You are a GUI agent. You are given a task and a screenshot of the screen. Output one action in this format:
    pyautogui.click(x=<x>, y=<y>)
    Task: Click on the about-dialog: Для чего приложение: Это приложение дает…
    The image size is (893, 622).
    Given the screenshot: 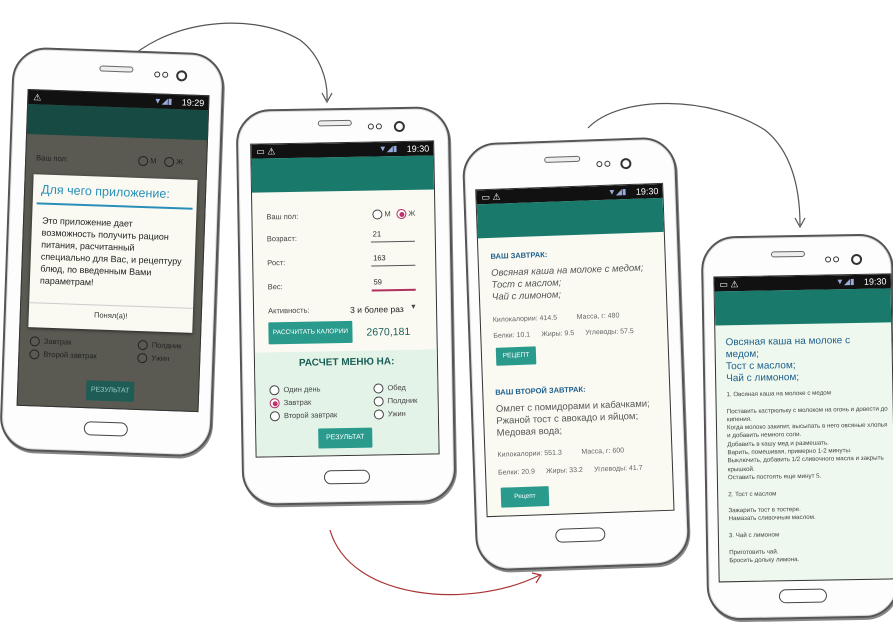 What is the action you would take?
    pyautogui.click(x=113, y=253)
    